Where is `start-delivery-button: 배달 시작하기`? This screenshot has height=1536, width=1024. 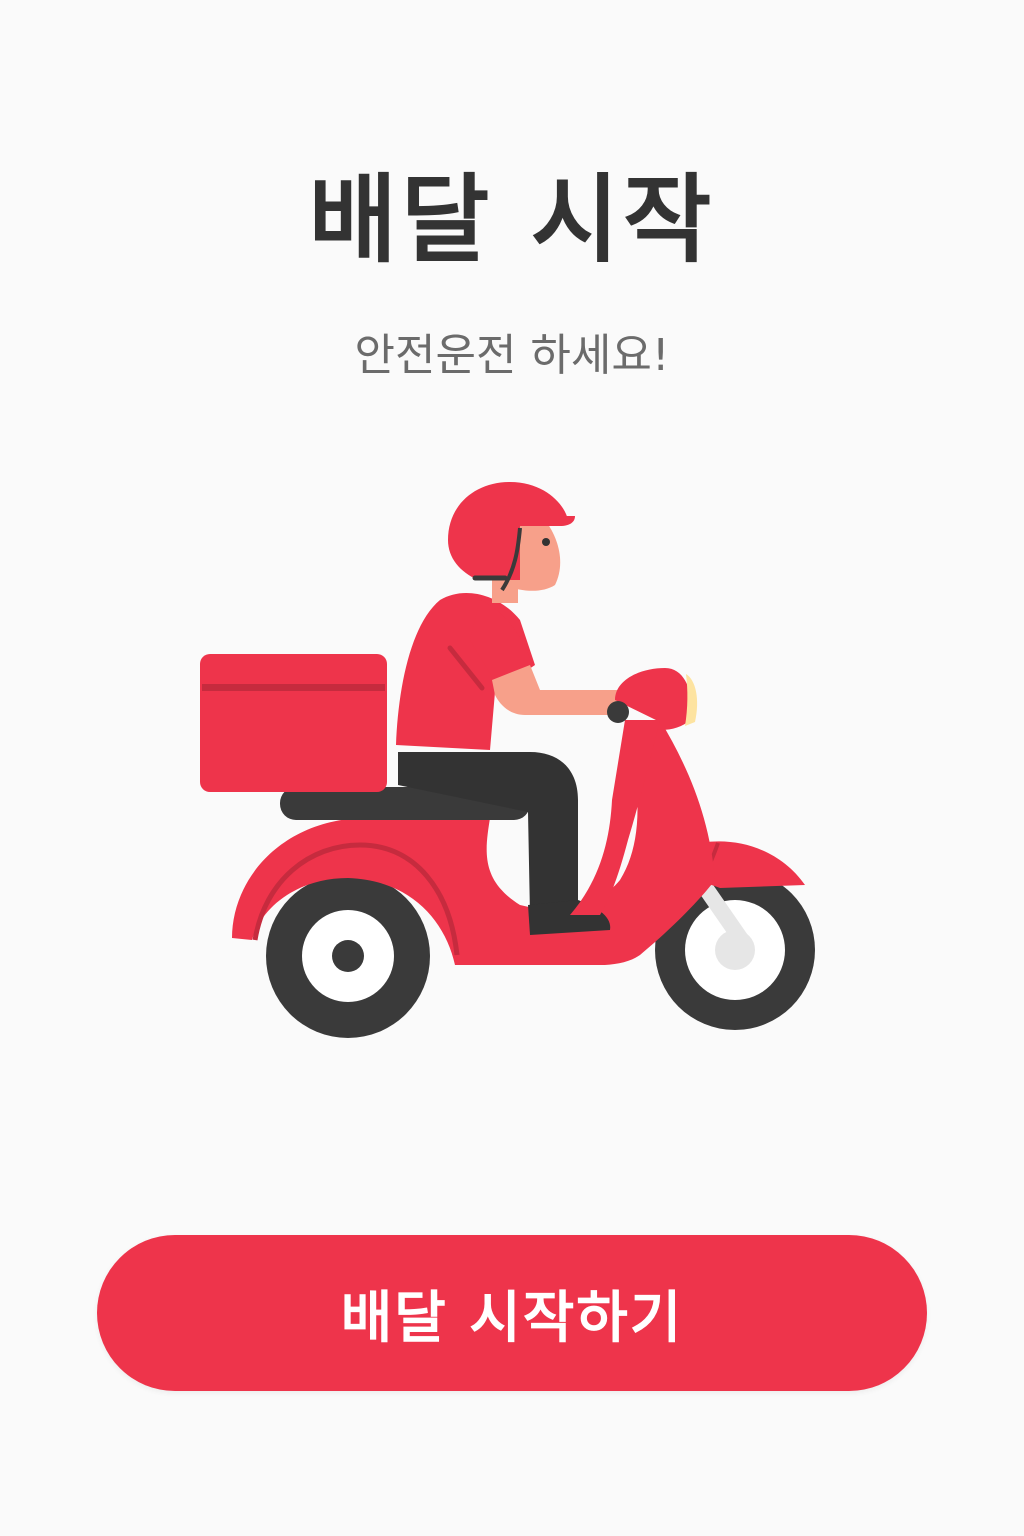
start-delivery-button: 배달 시작하기 is located at coordinates (512, 1313).